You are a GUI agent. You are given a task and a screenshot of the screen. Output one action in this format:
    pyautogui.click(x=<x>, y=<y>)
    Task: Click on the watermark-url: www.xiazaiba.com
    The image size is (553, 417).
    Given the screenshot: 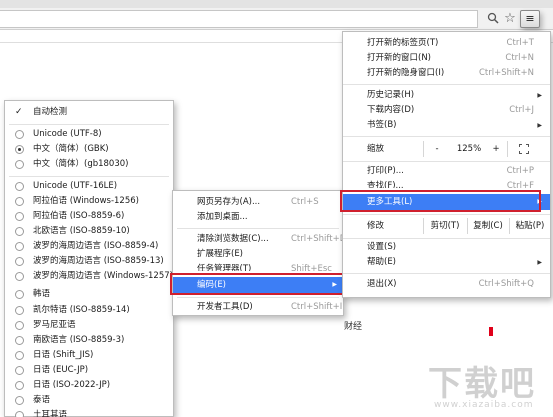 What is the action you would take?
    pyautogui.click(x=484, y=405)
    